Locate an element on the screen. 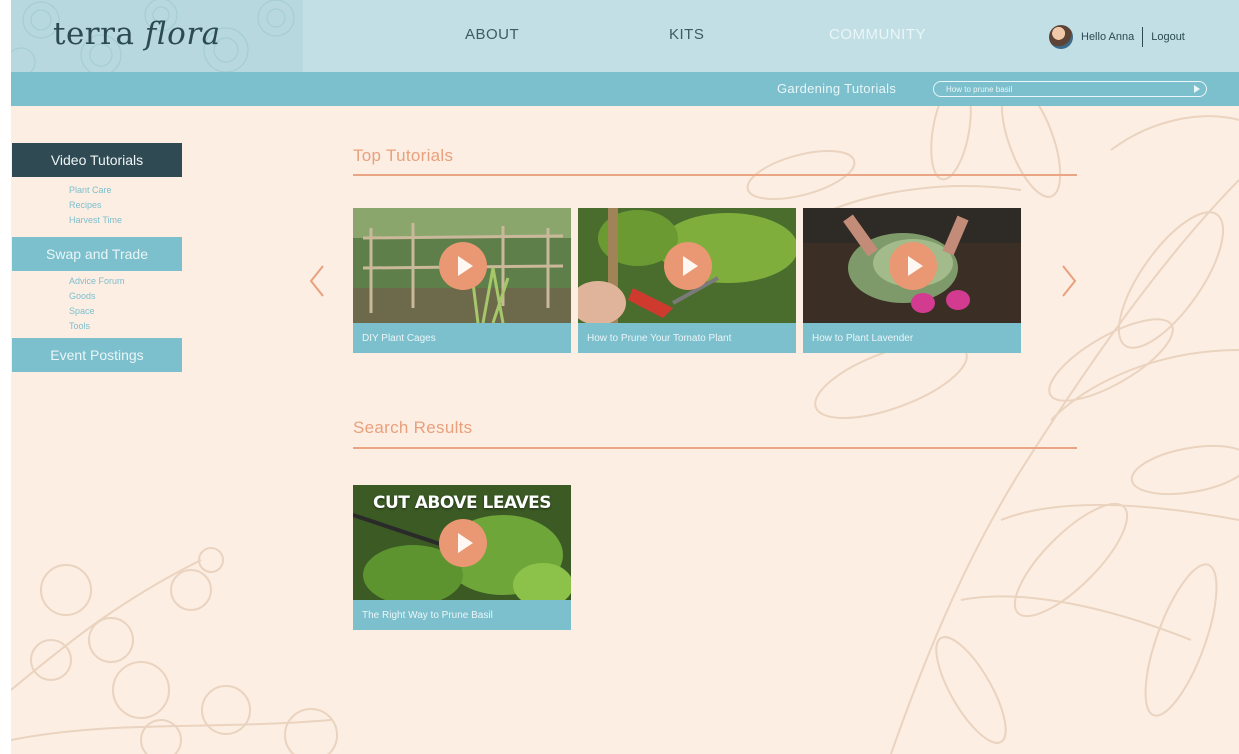  nav-community: COMMUNITY is located at coordinates (877, 34).